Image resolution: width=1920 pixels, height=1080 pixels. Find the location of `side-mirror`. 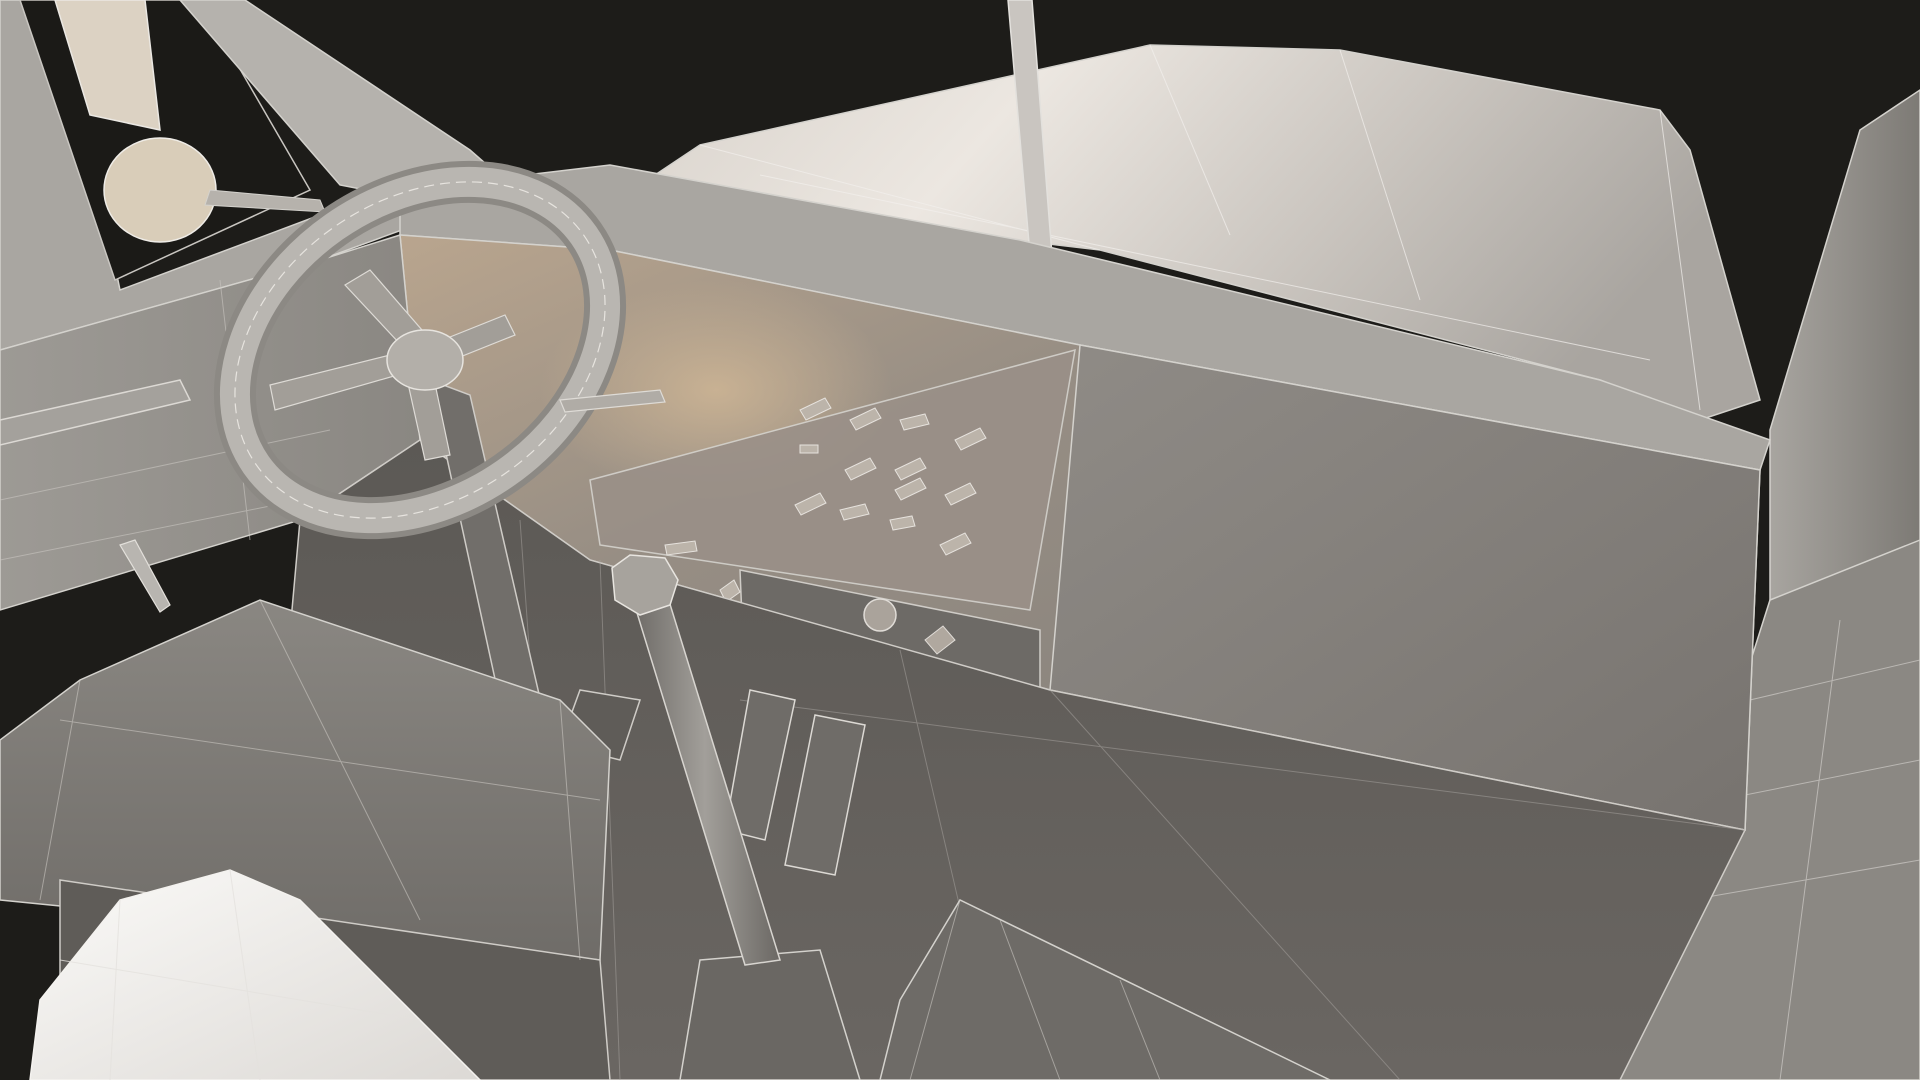

side-mirror is located at coordinates (160, 190).